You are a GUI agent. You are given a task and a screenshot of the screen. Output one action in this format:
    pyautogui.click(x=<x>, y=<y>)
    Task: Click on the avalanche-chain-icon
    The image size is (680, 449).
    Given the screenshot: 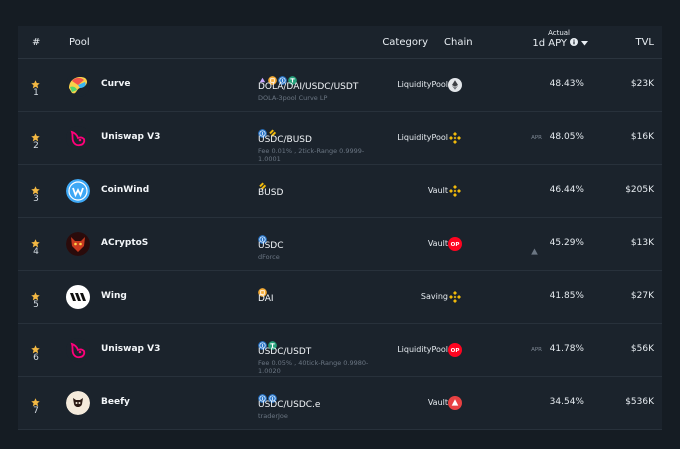 What is the action you would take?
    pyautogui.click(x=455, y=402)
    